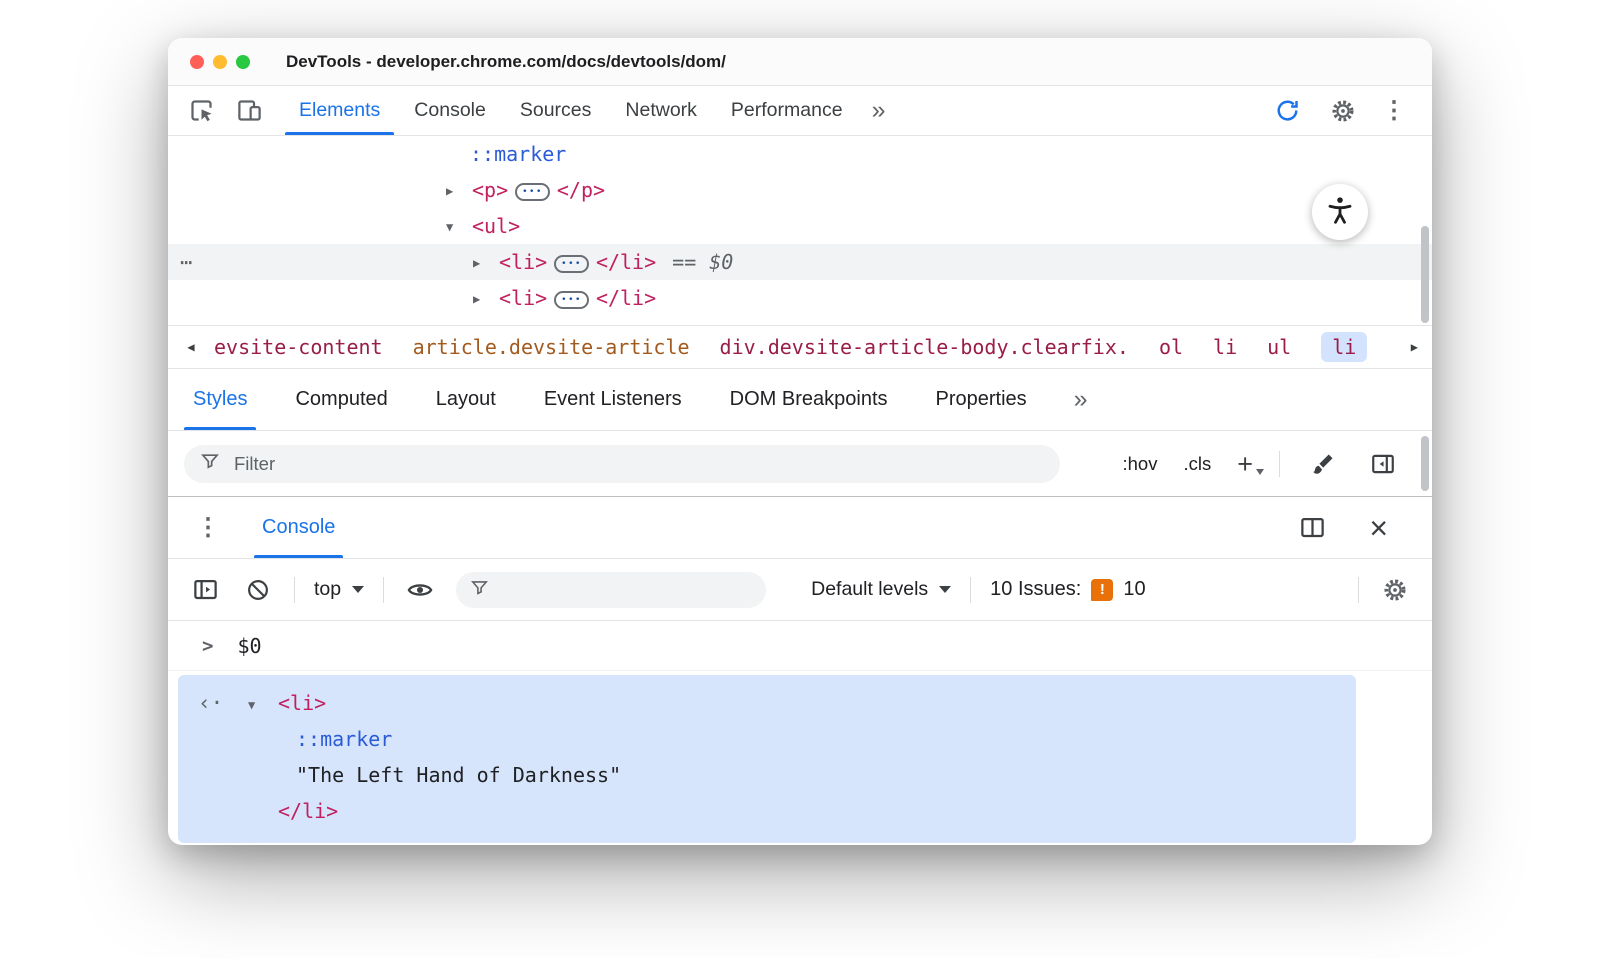 The image size is (1600, 958). I want to click on drawer-more-options-icon: ⋮, so click(194, 527).